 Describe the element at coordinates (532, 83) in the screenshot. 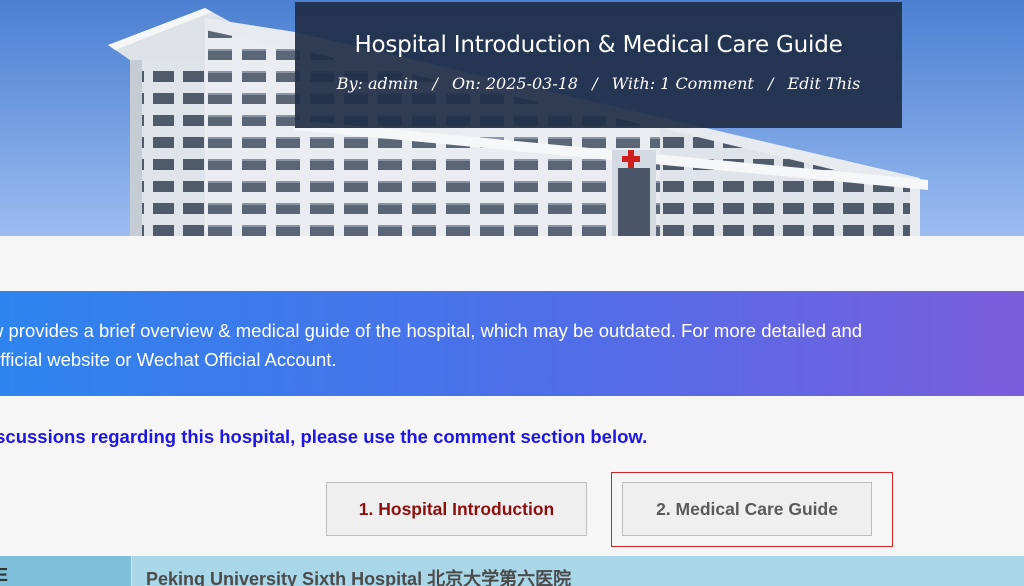

I see `post-date-link: 2025-03-18` at that location.